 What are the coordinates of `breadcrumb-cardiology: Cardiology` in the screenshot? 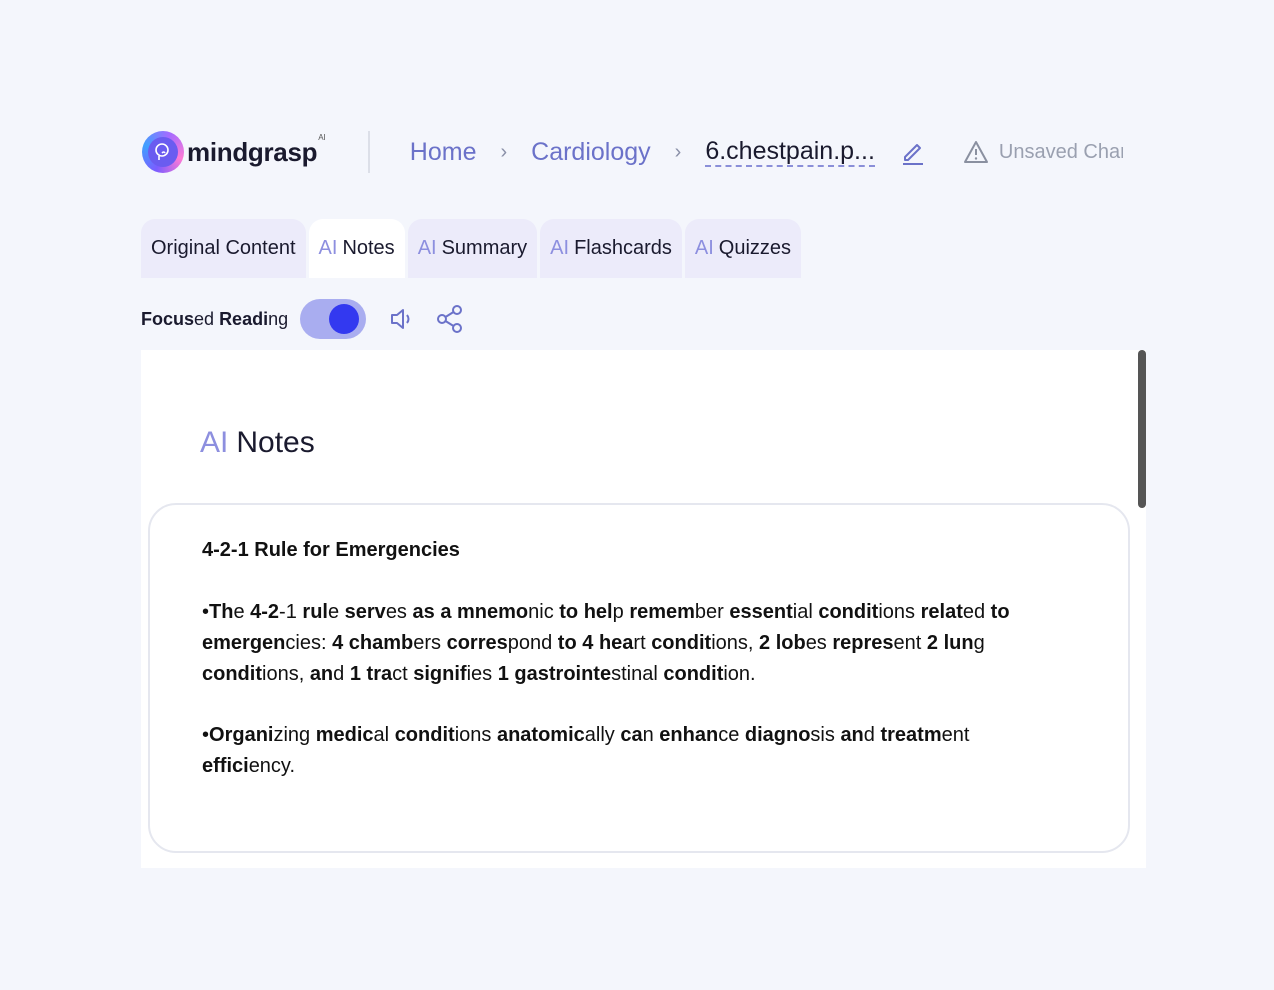 It's located at (591, 152).